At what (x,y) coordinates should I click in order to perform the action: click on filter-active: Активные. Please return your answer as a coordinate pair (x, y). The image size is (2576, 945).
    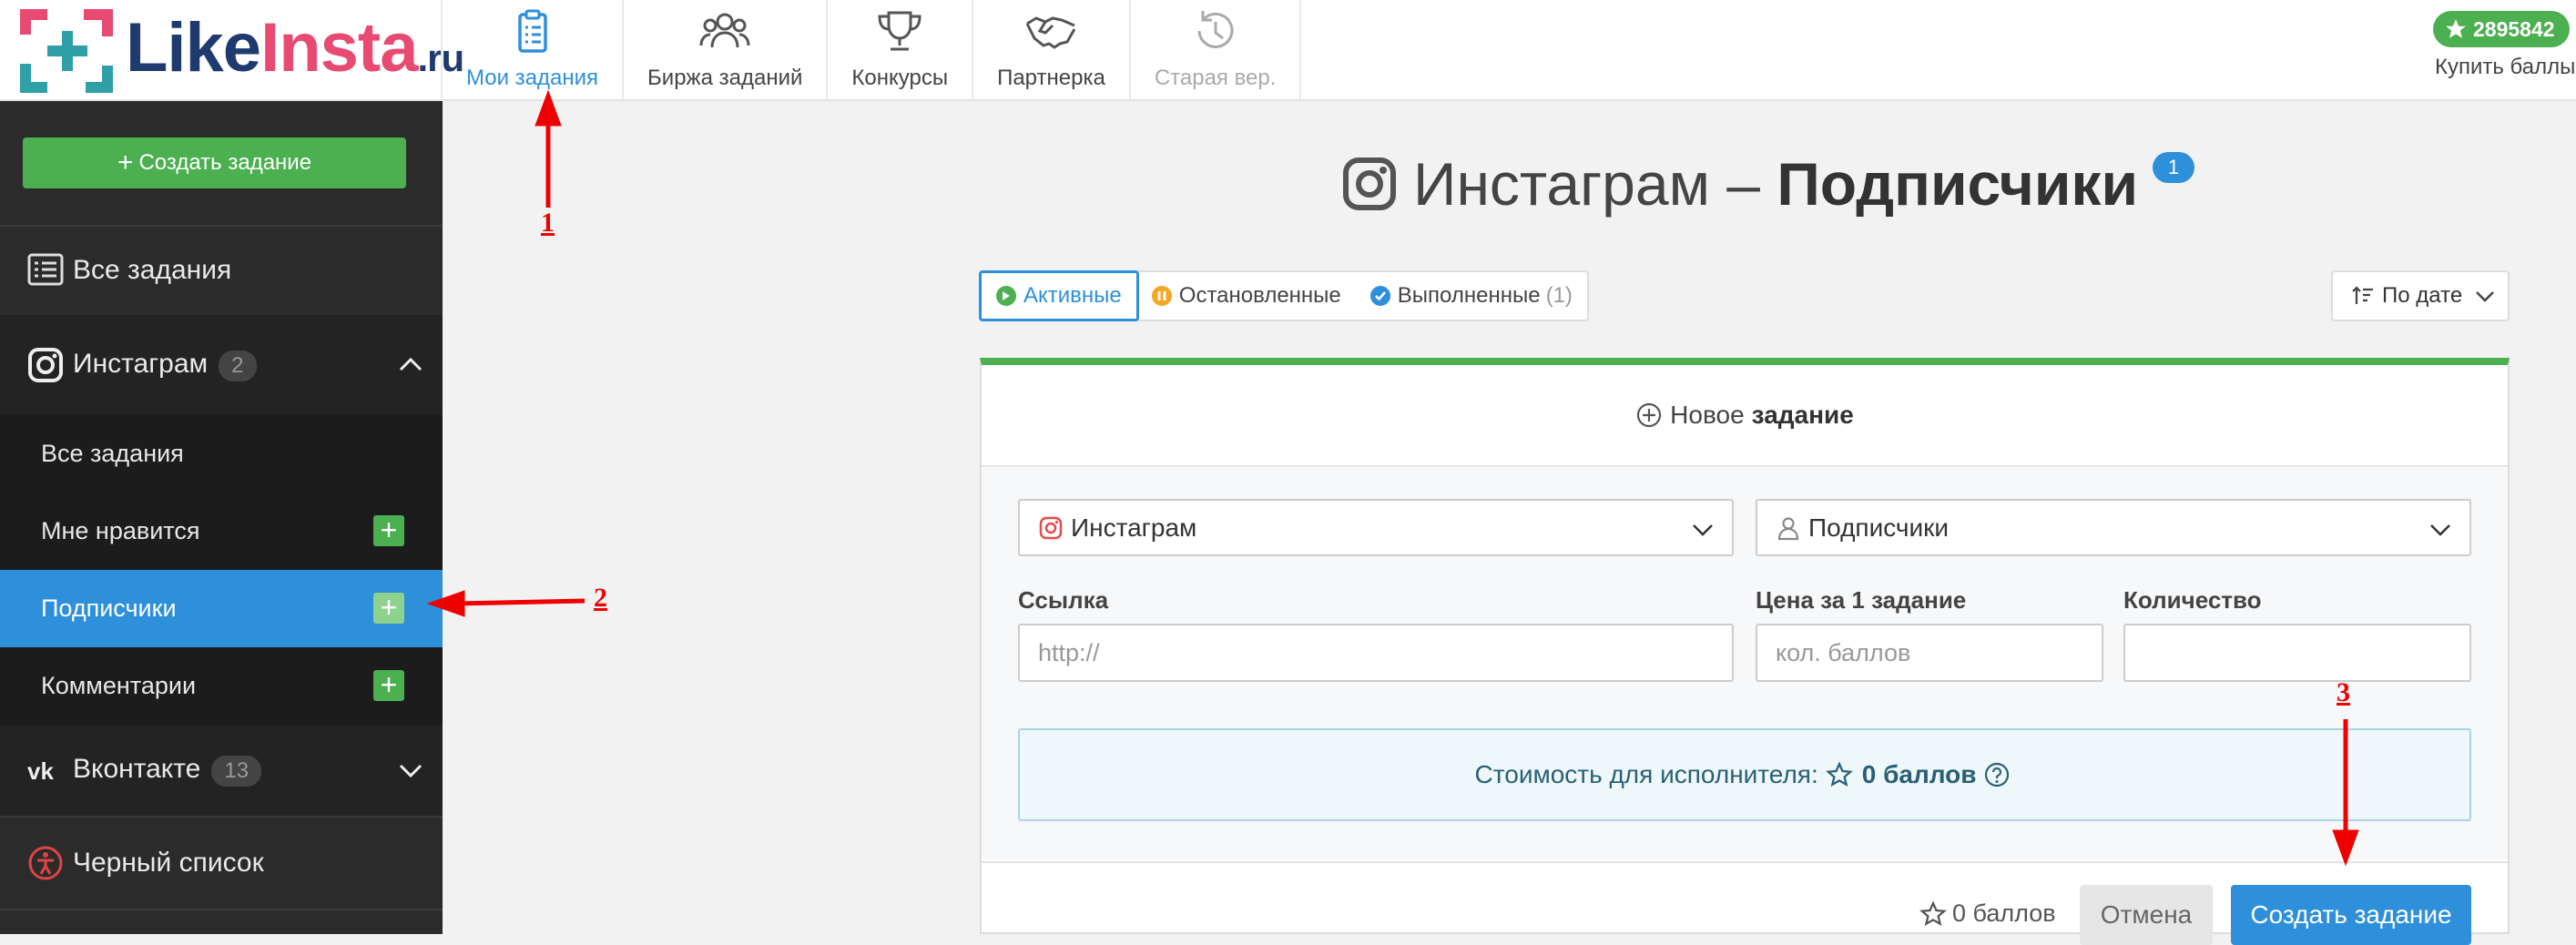
    Looking at the image, I should click on (1059, 295).